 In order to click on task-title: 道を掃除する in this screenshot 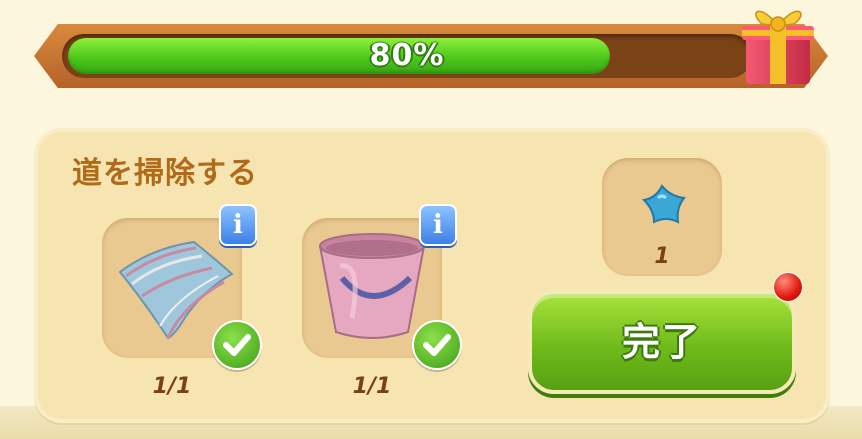, I will do `click(165, 173)`.